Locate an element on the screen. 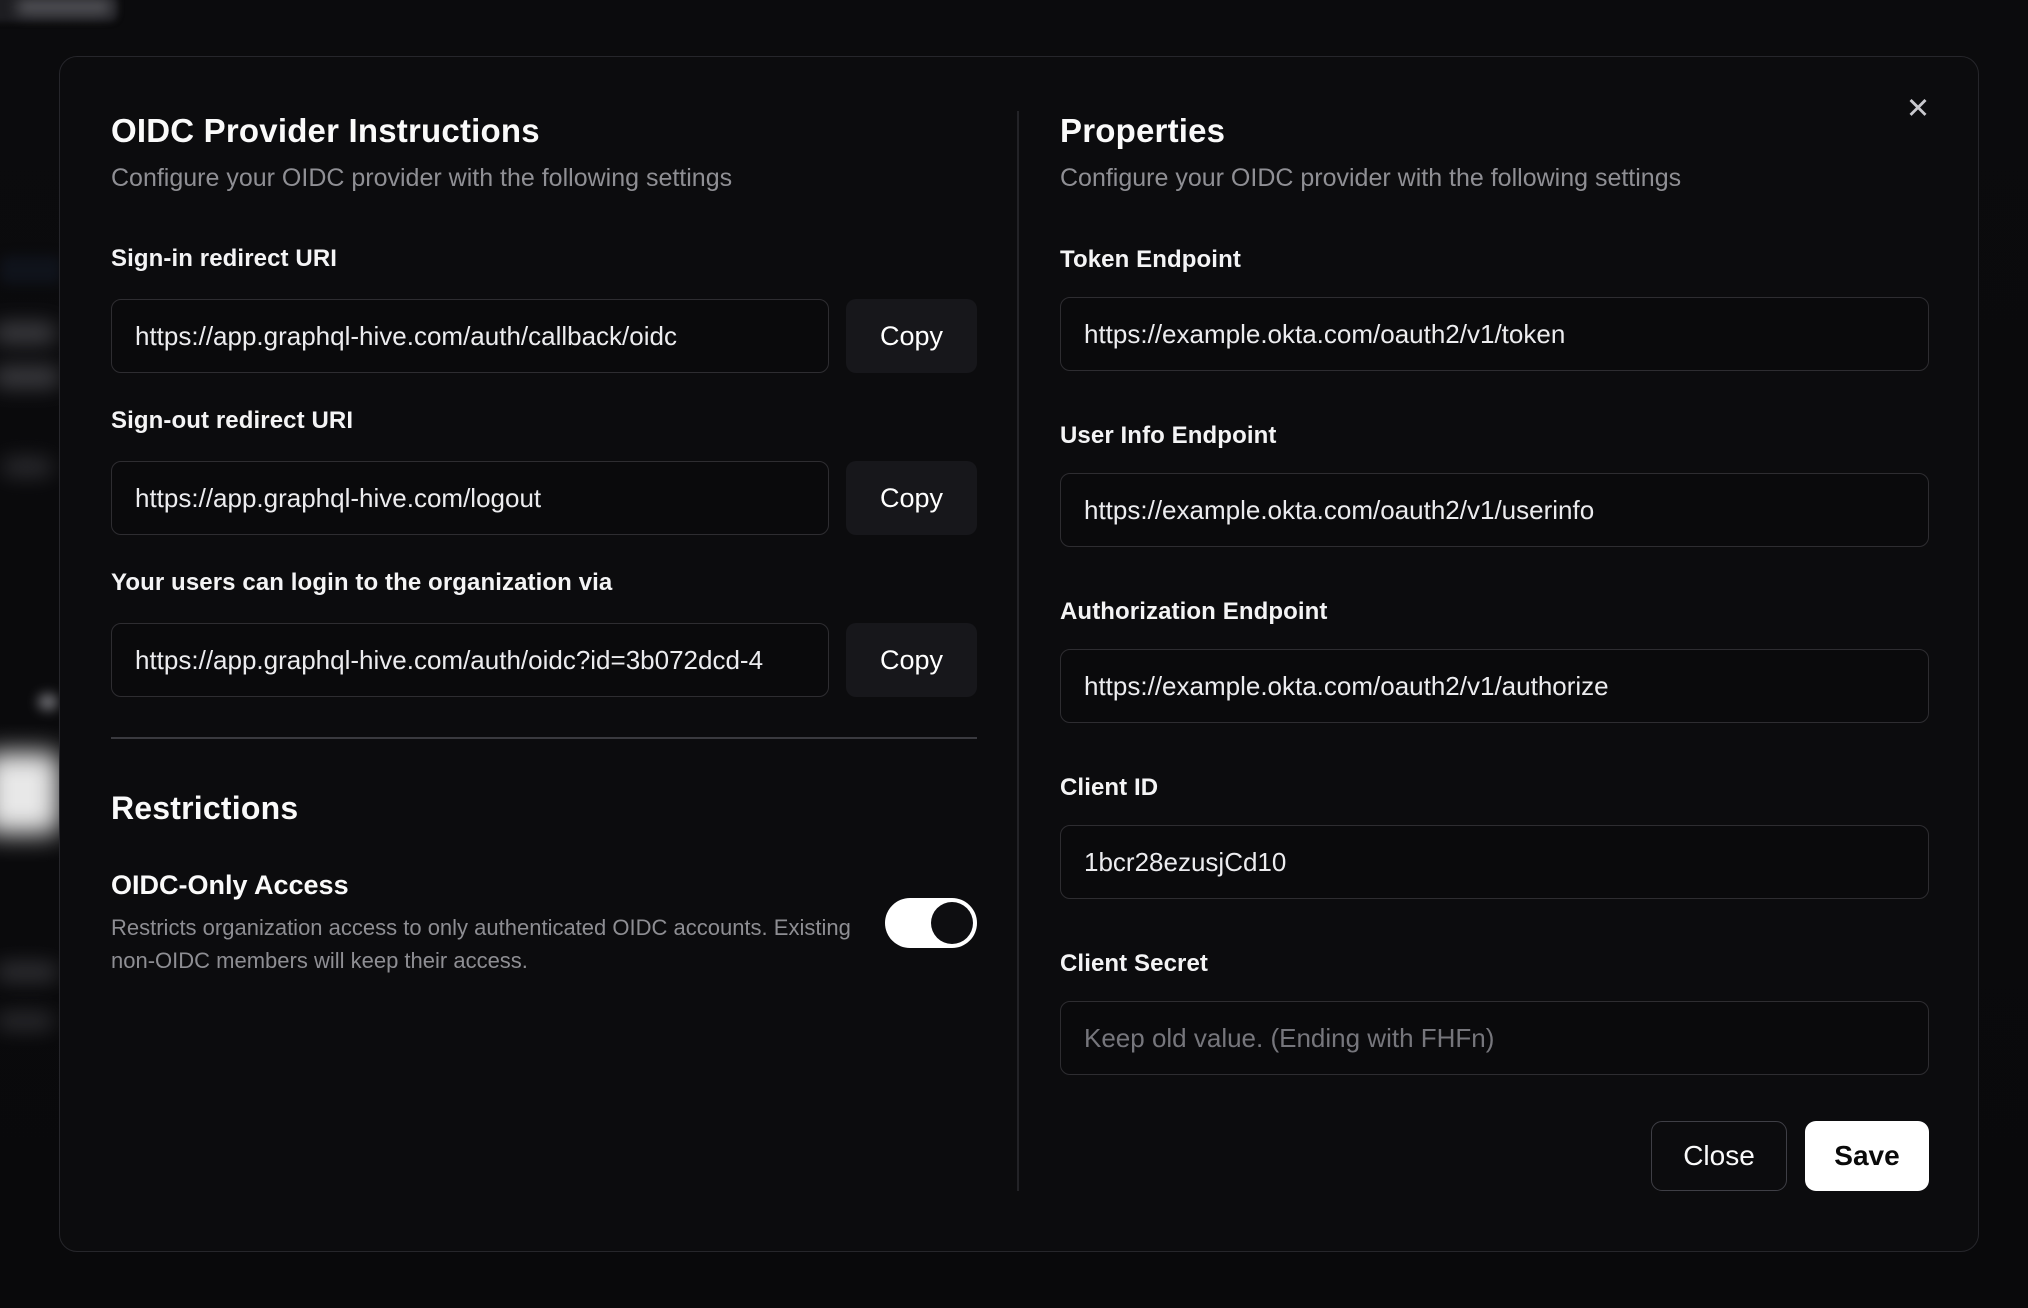 The image size is (2028, 1308). client-secret-field: Client Secret is located at coordinates (1494, 1012).